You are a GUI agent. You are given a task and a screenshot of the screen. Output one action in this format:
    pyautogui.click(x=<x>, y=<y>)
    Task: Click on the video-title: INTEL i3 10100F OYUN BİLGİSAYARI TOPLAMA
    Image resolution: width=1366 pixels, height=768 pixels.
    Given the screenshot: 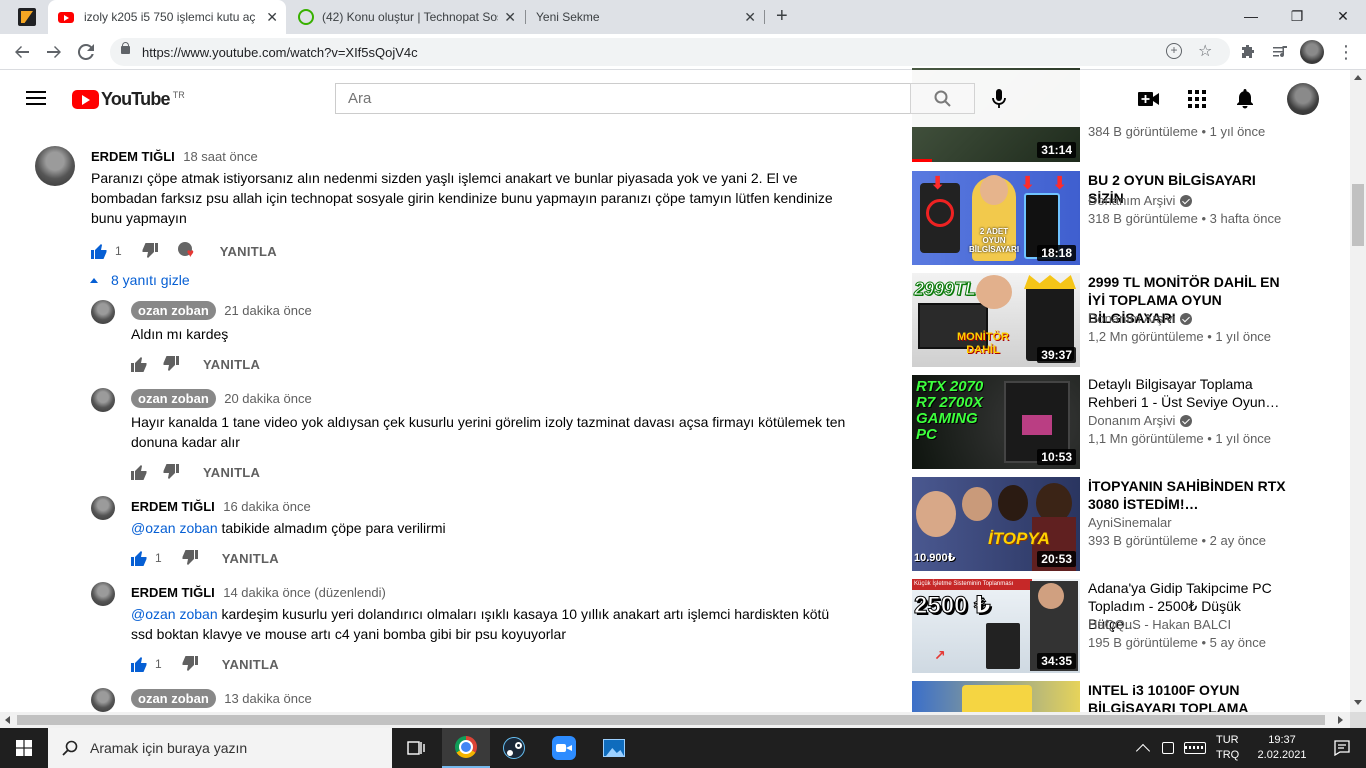 What is the action you would take?
    pyautogui.click(x=1188, y=696)
    